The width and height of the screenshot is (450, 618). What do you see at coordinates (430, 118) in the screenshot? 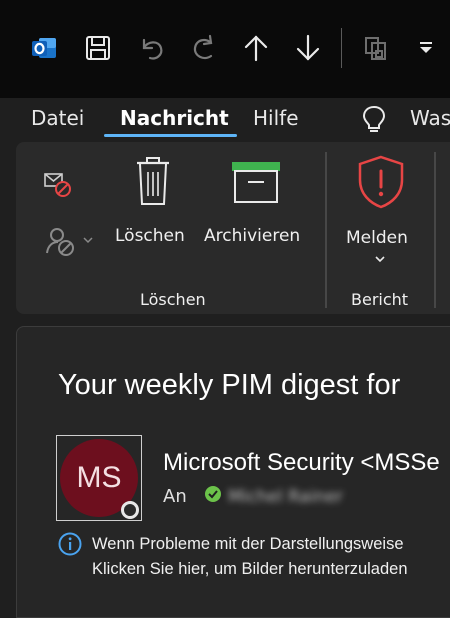
I see `tell-me-search: Was` at bounding box center [430, 118].